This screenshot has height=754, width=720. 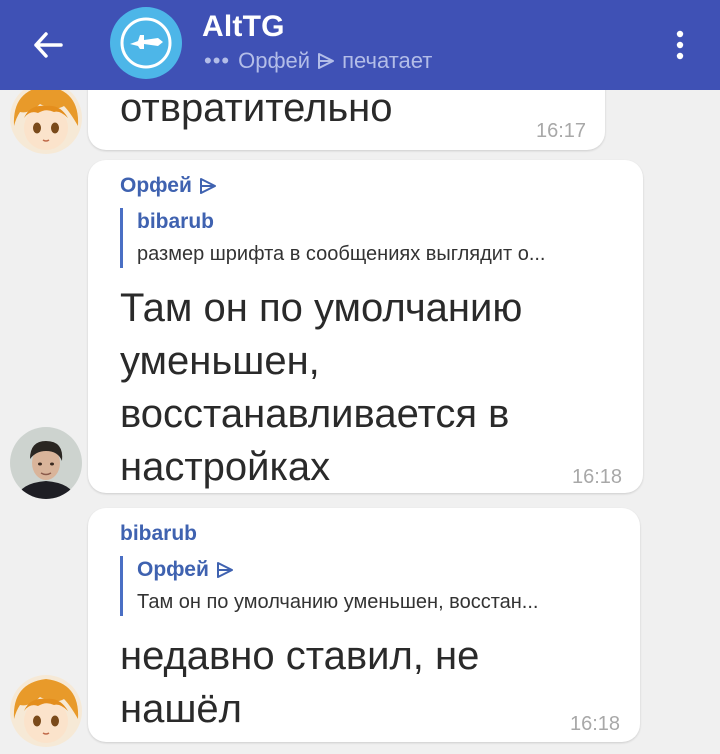 I want to click on reply-author: Орфей, so click(x=387, y=570).